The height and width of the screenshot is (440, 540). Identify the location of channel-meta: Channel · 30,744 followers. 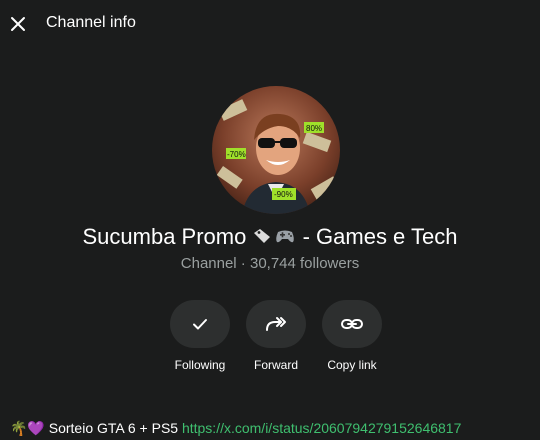
(270, 263).